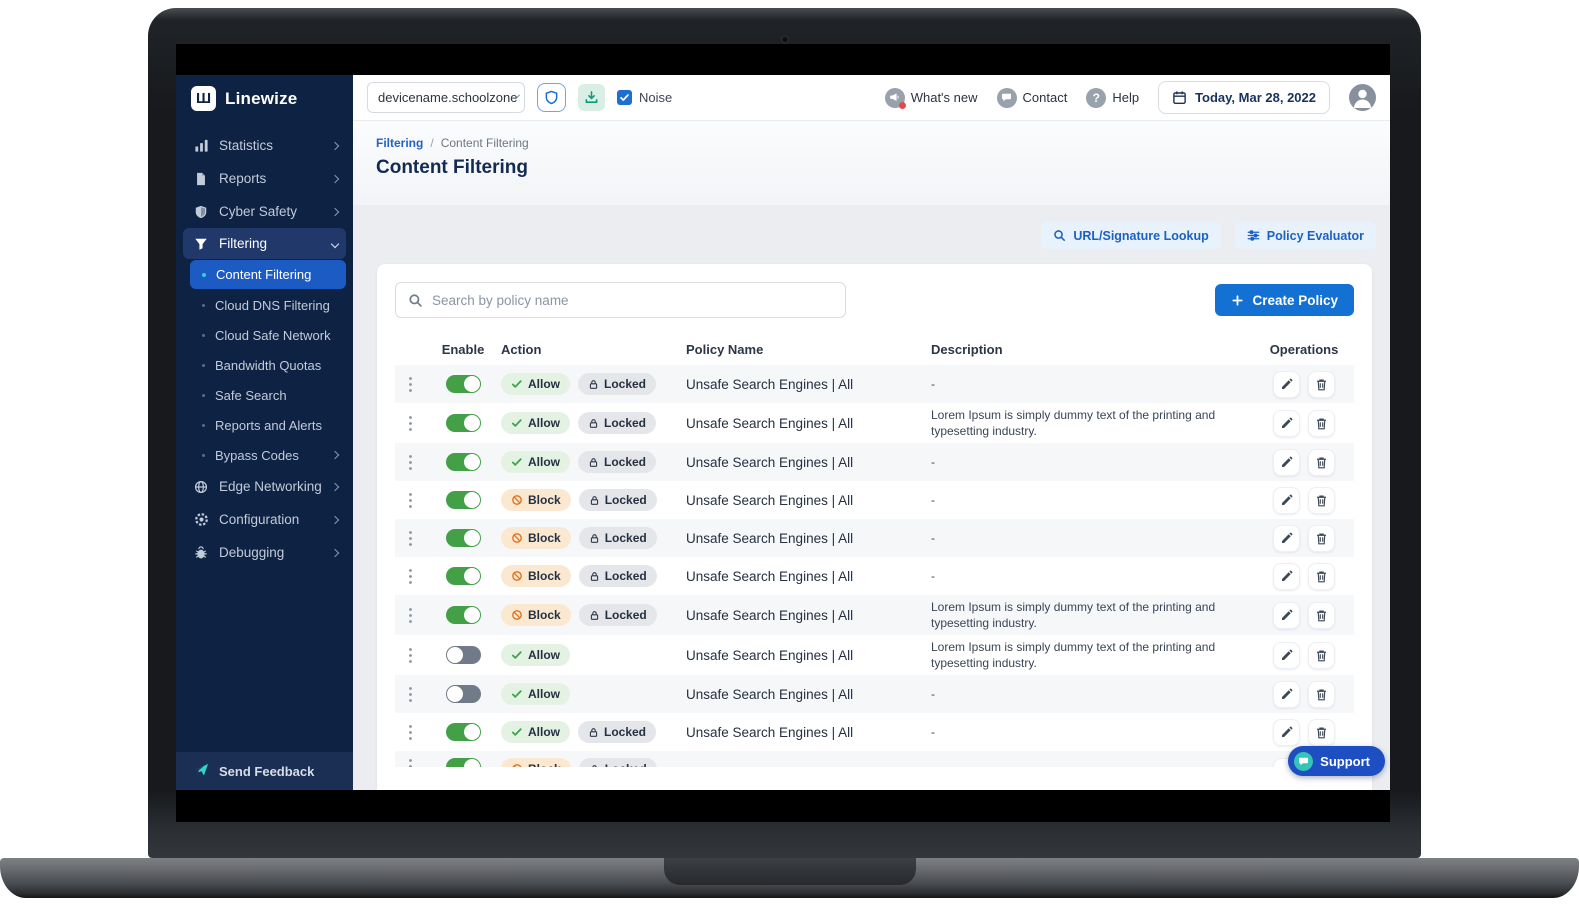 The height and width of the screenshot is (904, 1579). I want to click on person-icon, so click(1362, 98).